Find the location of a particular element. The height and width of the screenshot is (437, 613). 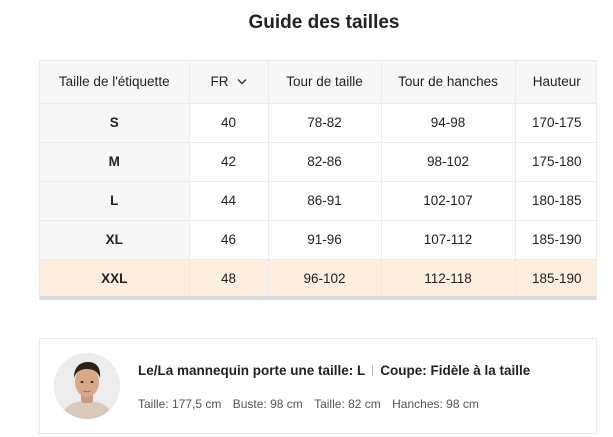

hips-cell: 107-112 is located at coordinates (448, 240).